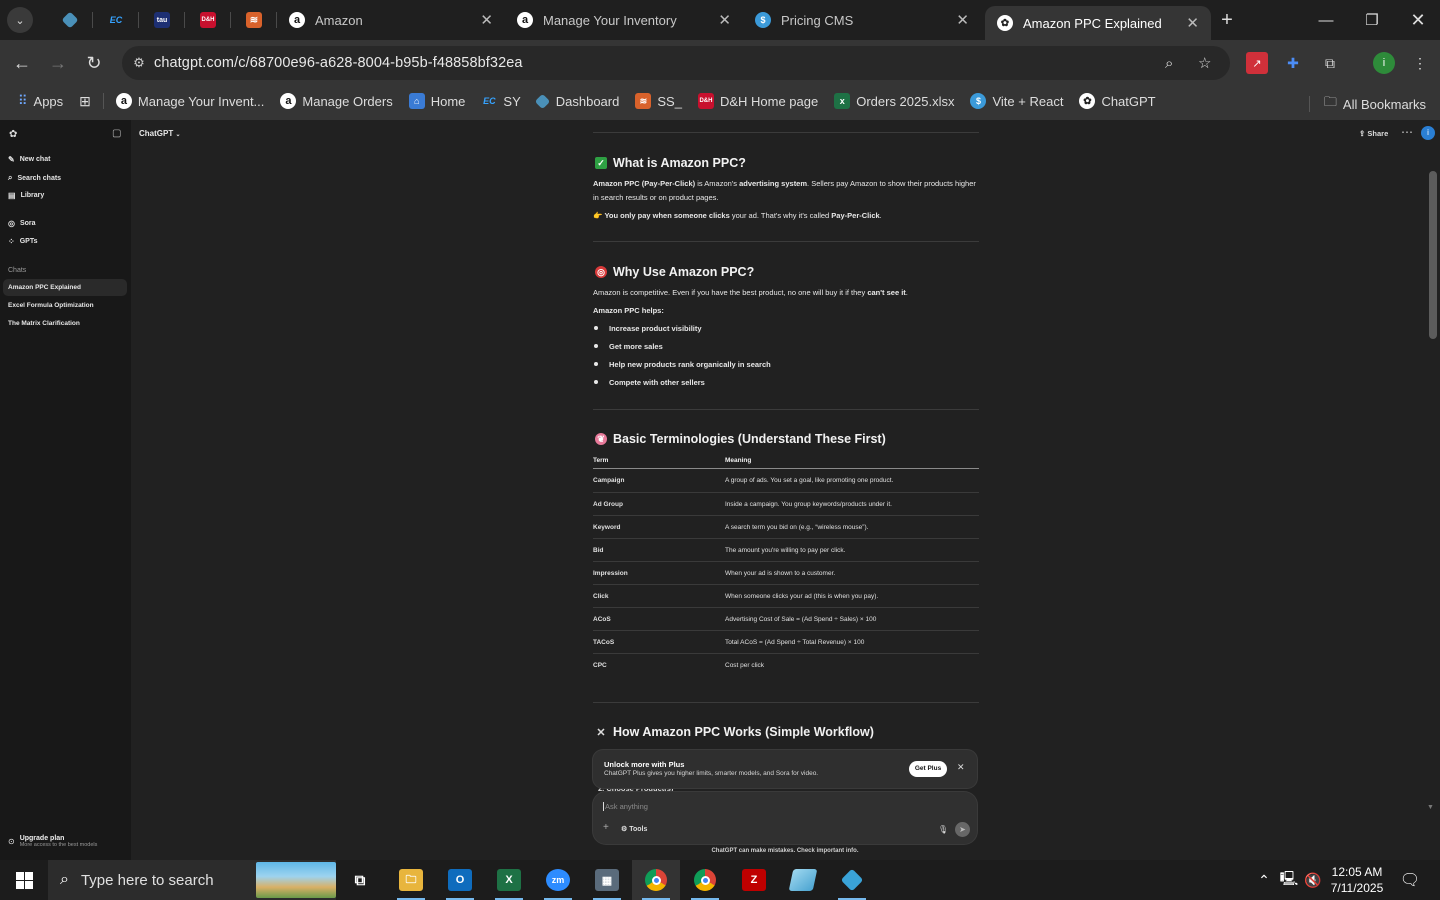  What do you see at coordinates (734, 732) in the screenshot?
I see `section-how-ppc-works: ✕ How Amazon PPC Works (Simple Workflow)` at bounding box center [734, 732].